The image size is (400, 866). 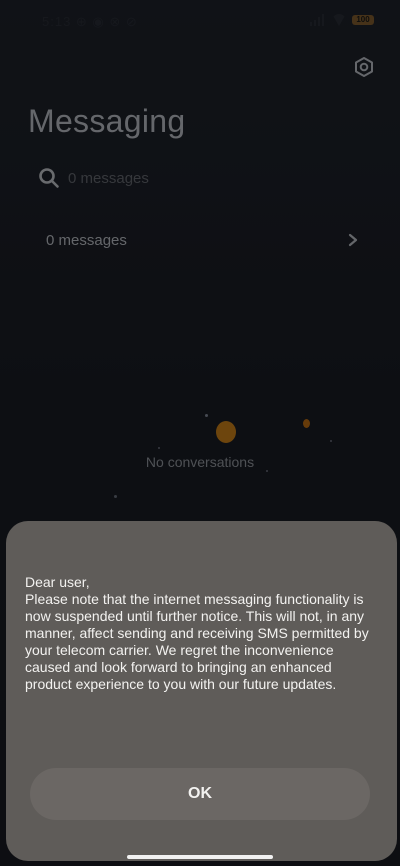 What do you see at coordinates (200, 794) in the screenshot?
I see `ok-button: OK` at bounding box center [200, 794].